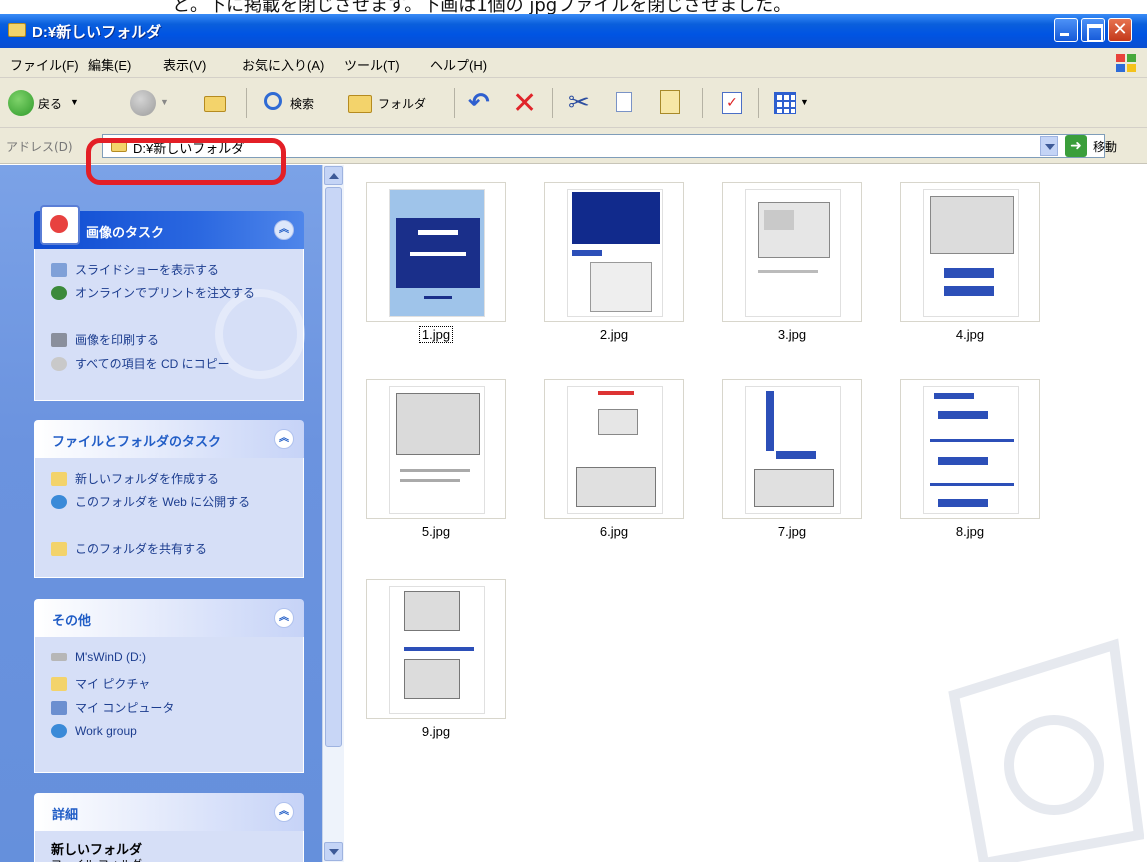 This screenshot has width=1147, height=862. Describe the element at coordinates (436, 334) in the screenshot. I see `file-name: 1.jpg` at that location.